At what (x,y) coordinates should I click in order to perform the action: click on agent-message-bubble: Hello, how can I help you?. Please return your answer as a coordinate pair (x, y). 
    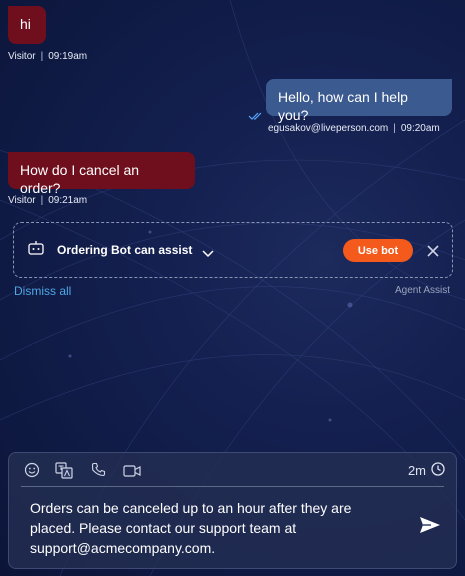
    Looking at the image, I should click on (359, 101).